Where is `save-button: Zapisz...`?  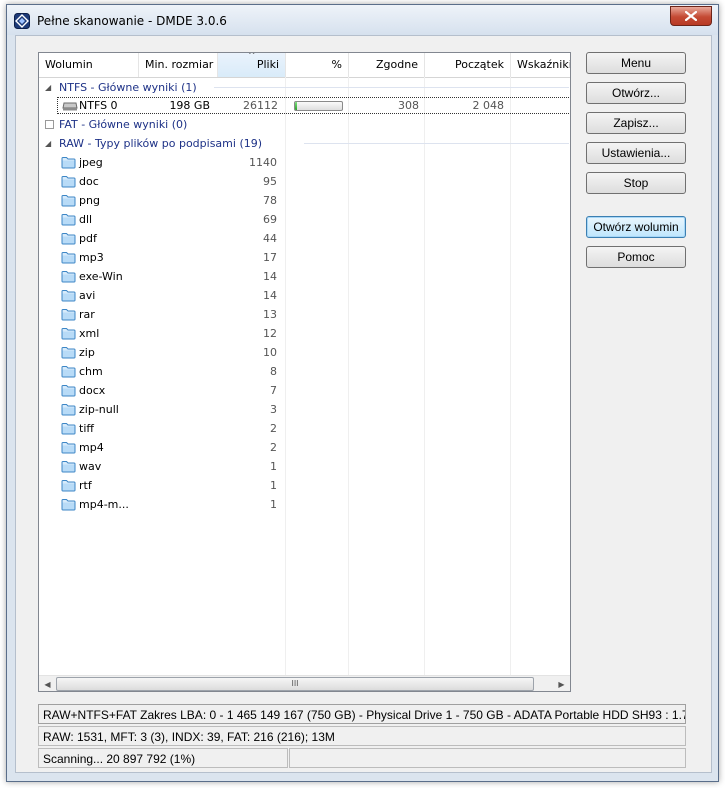 save-button: Zapisz... is located at coordinates (636, 123).